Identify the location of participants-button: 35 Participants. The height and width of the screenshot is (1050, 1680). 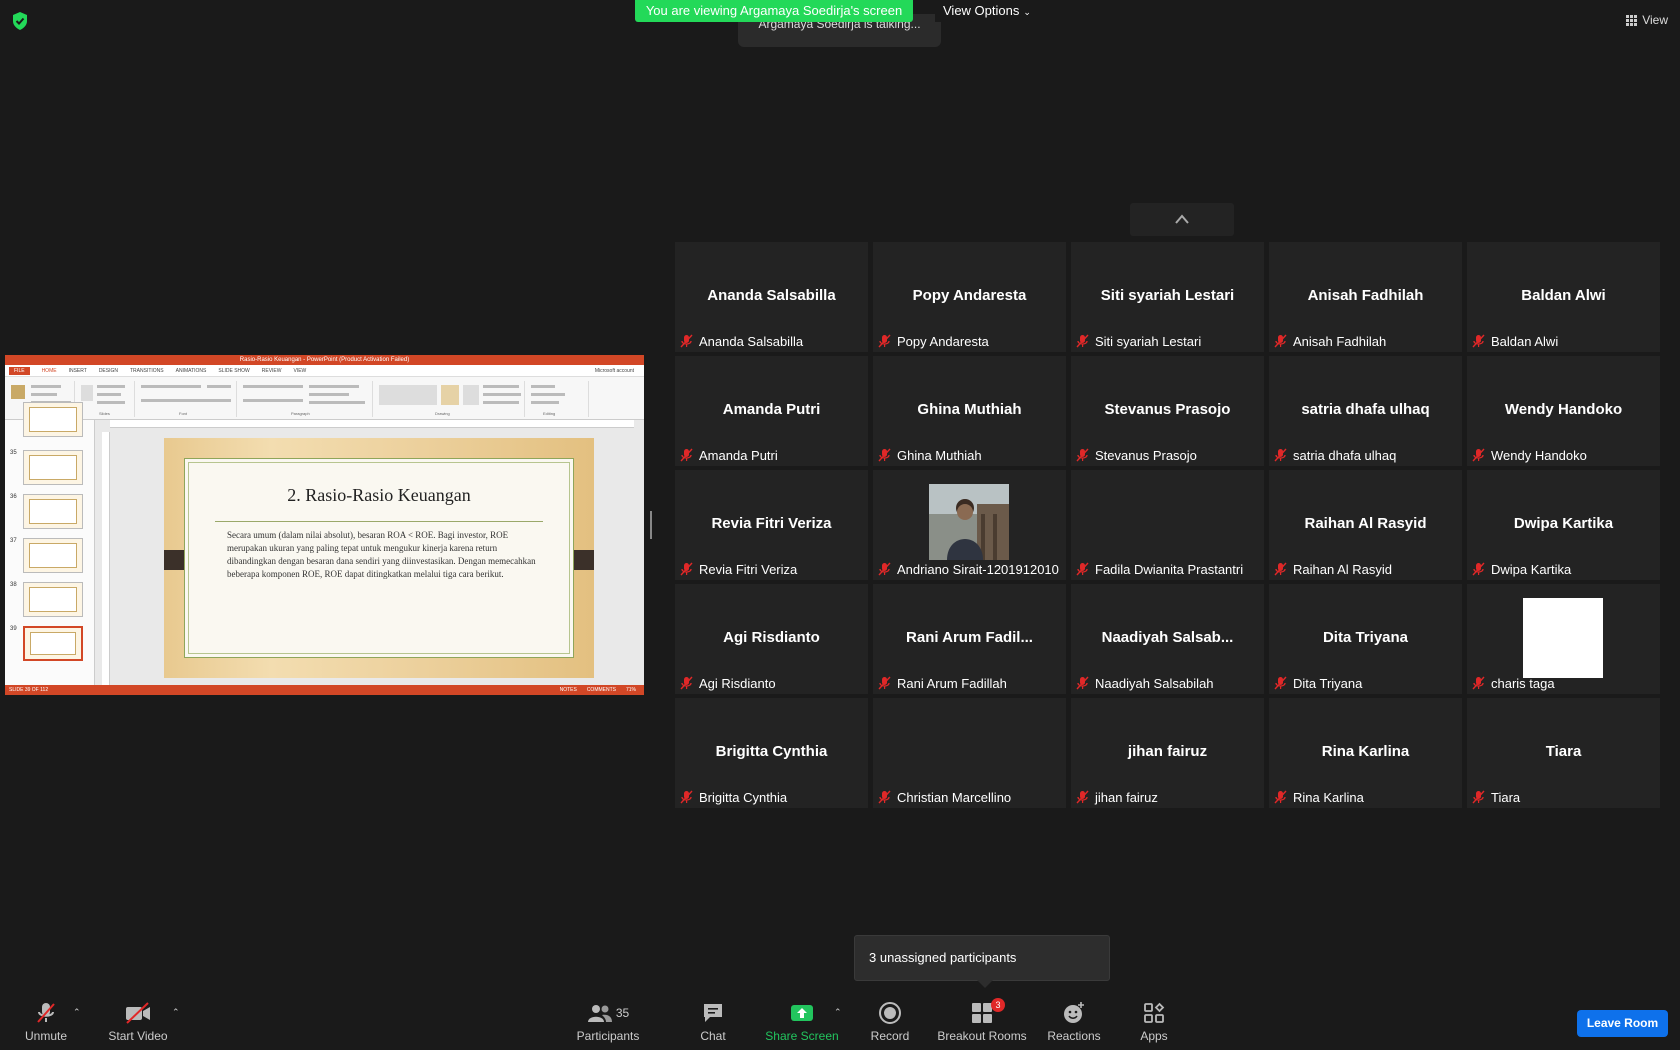
(608, 1024).